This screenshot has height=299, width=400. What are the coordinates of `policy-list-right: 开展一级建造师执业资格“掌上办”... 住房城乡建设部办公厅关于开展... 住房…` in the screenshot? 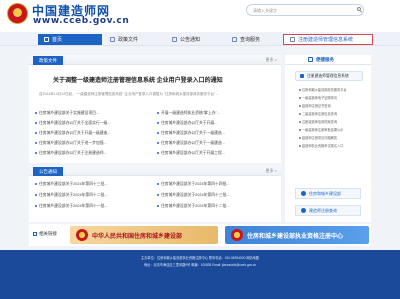 It's located at (216, 136).